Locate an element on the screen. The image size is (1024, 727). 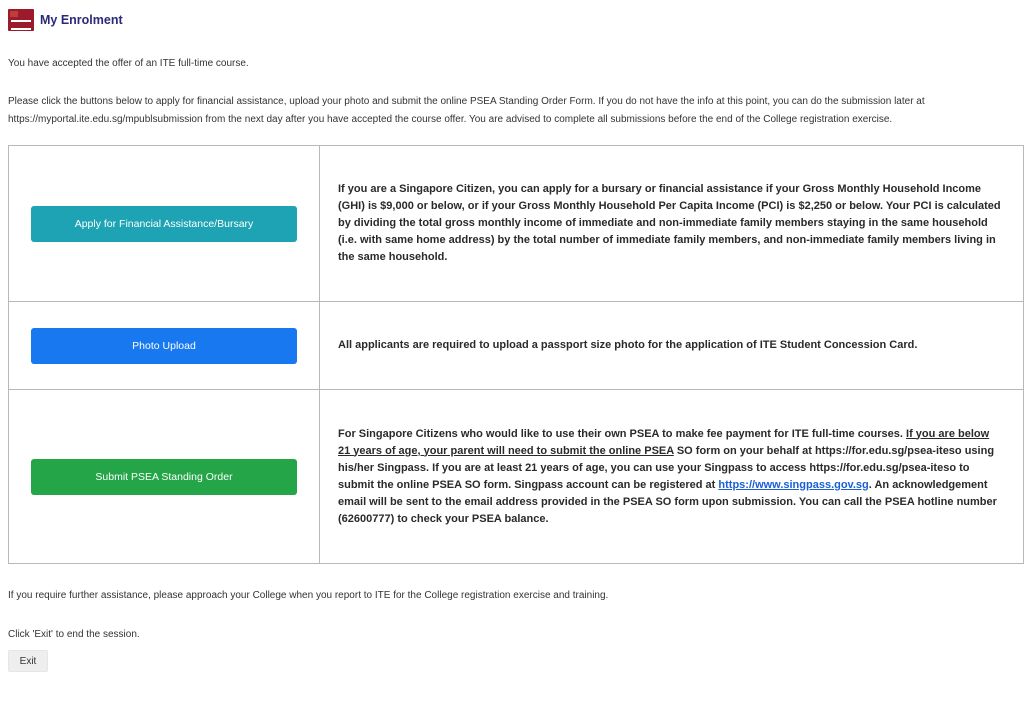
page-header: My Enrolment is located at coordinates (512, 20).